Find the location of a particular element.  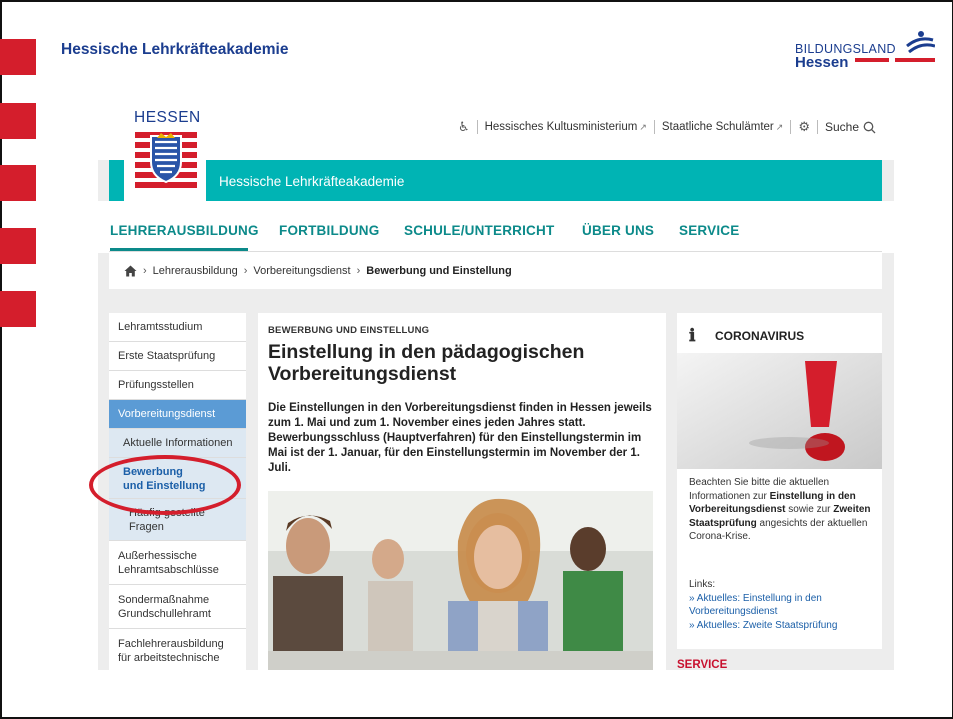

hessen-logo: HESSEN is located at coordinates (165, 151).